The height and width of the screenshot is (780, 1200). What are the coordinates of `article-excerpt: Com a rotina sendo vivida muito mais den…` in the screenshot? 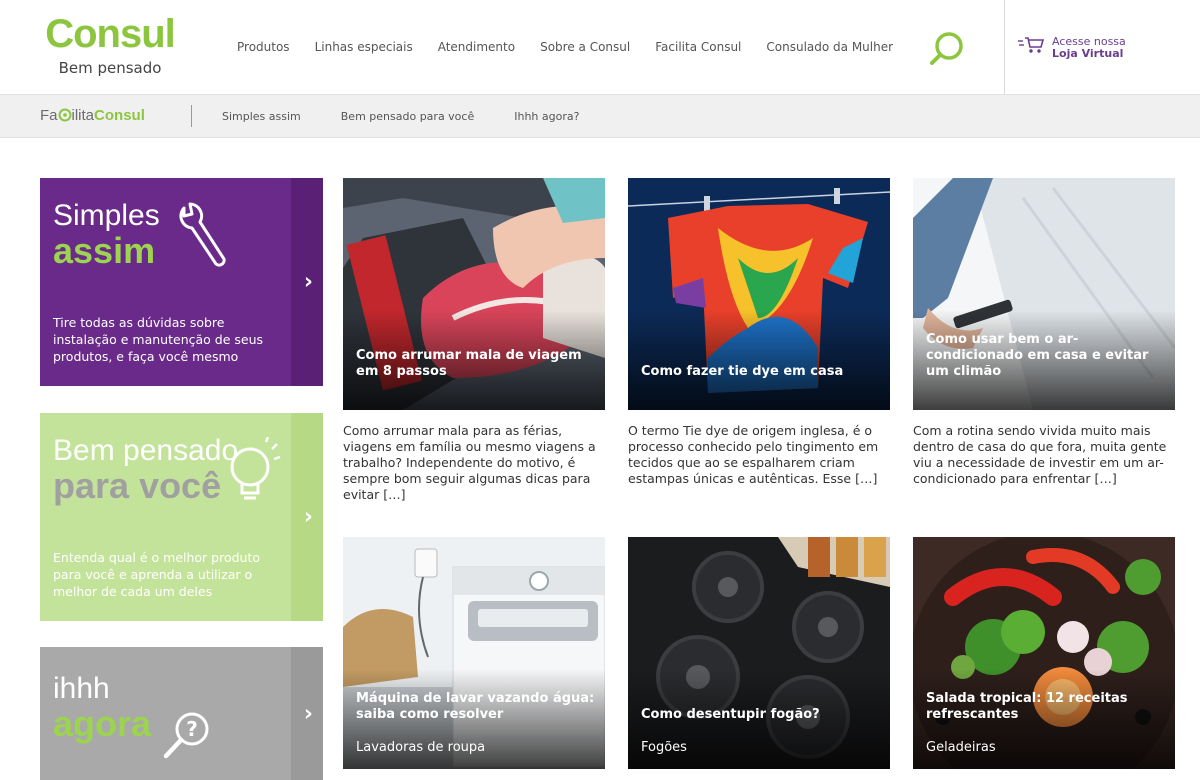 It's located at (1040, 454).